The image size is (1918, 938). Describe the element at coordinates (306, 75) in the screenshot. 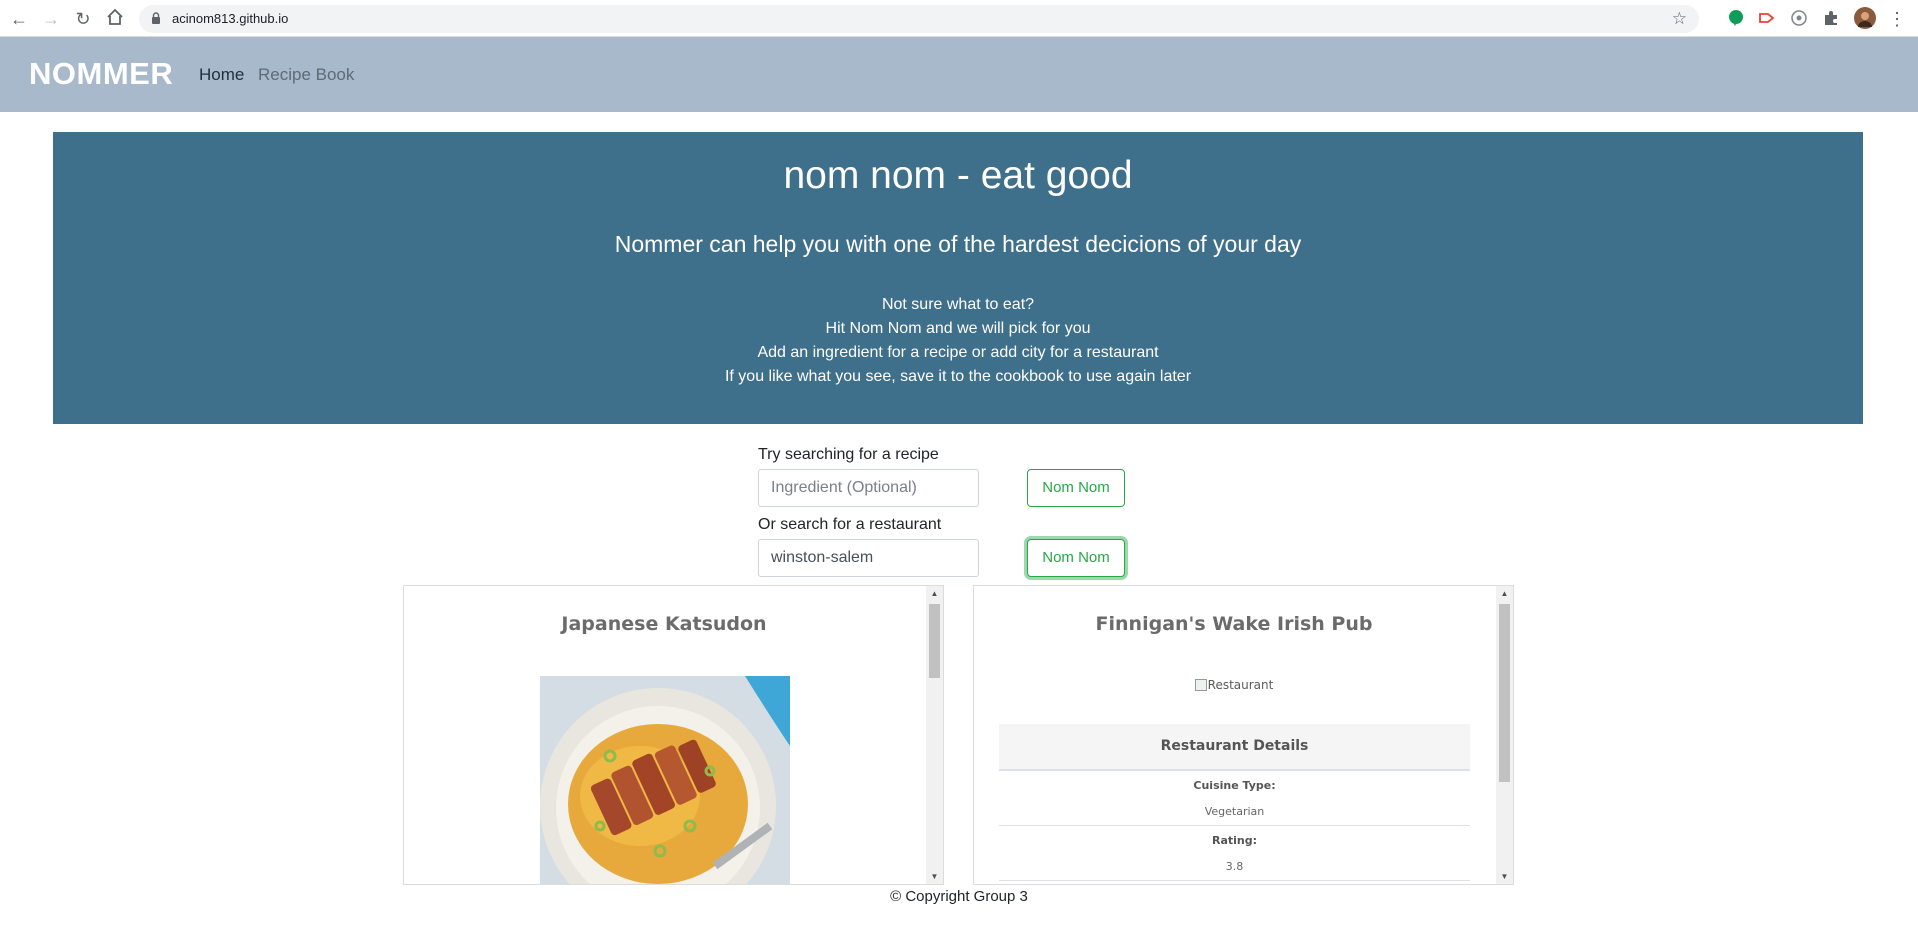

I see `nav-recipe-book-link: Recipe Book` at that location.